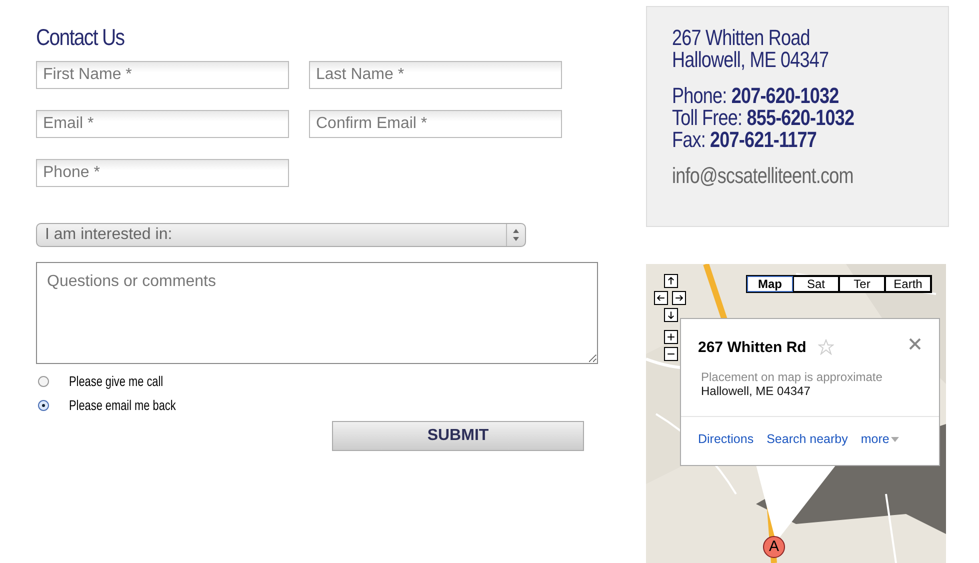 The image size is (979, 563). What do you see at coordinates (162, 173) in the screenshot?
I see `text-field: Phone *` at bounding box center [162, 173].